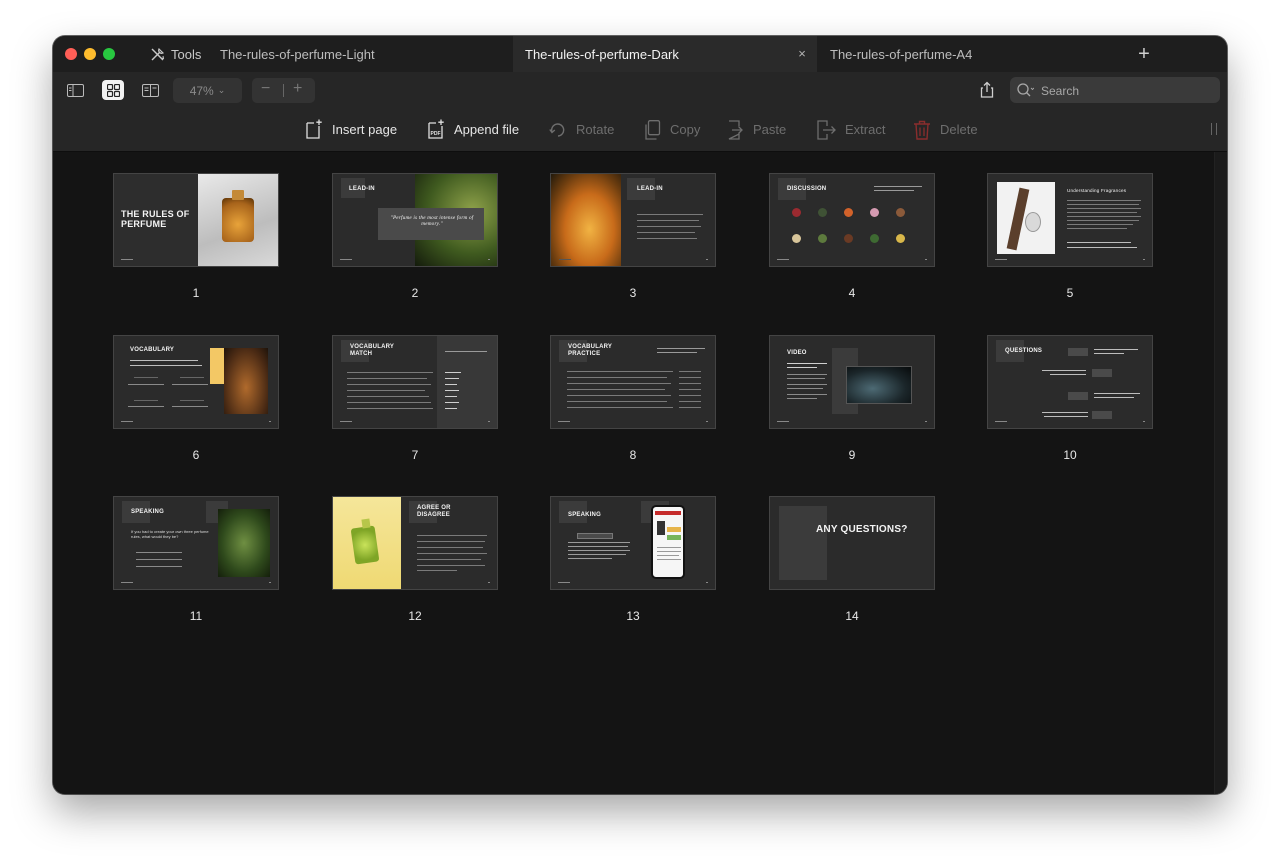 The image size is (1280, 864). I want to click on flower-photo, so click(586, 220).